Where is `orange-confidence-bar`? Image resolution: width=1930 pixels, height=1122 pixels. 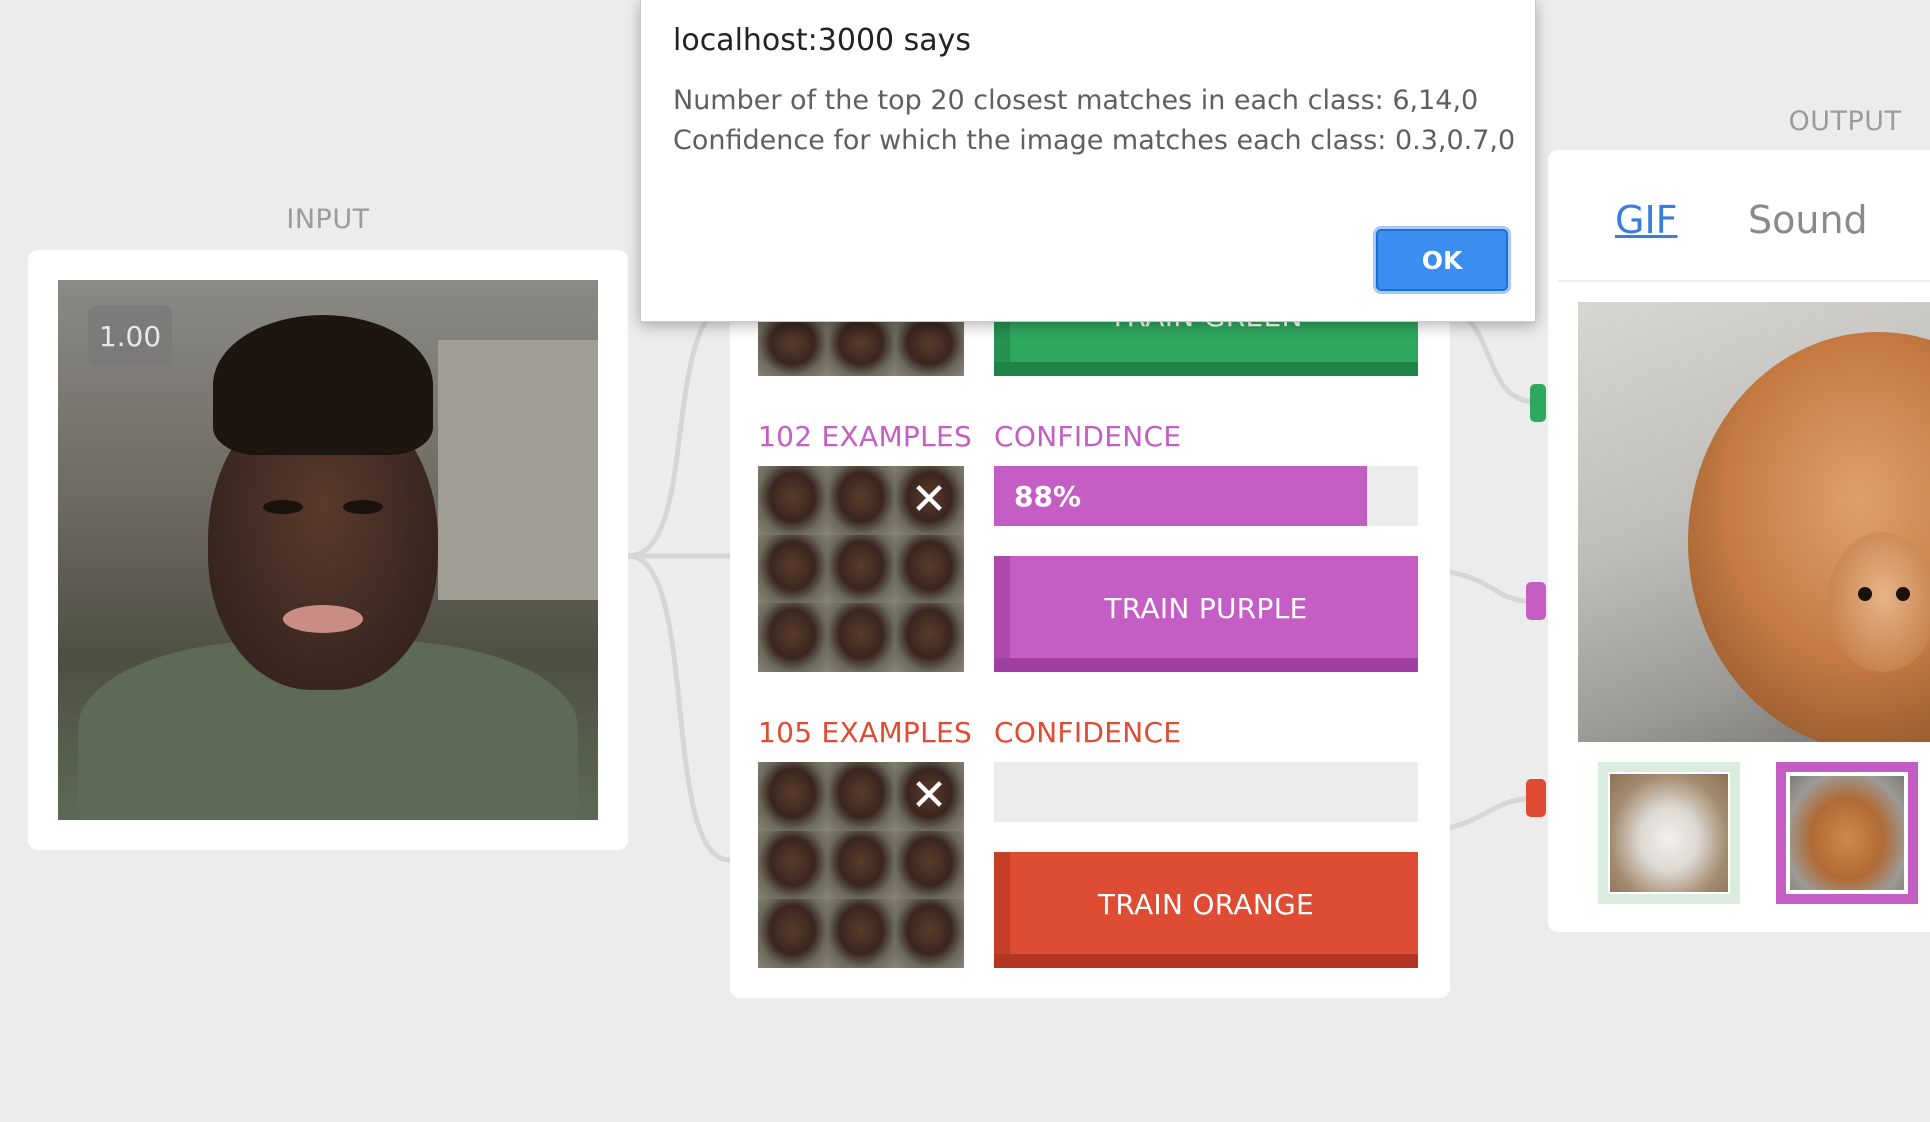
orange-confidence-bar is located at coordinates (1206, 792).